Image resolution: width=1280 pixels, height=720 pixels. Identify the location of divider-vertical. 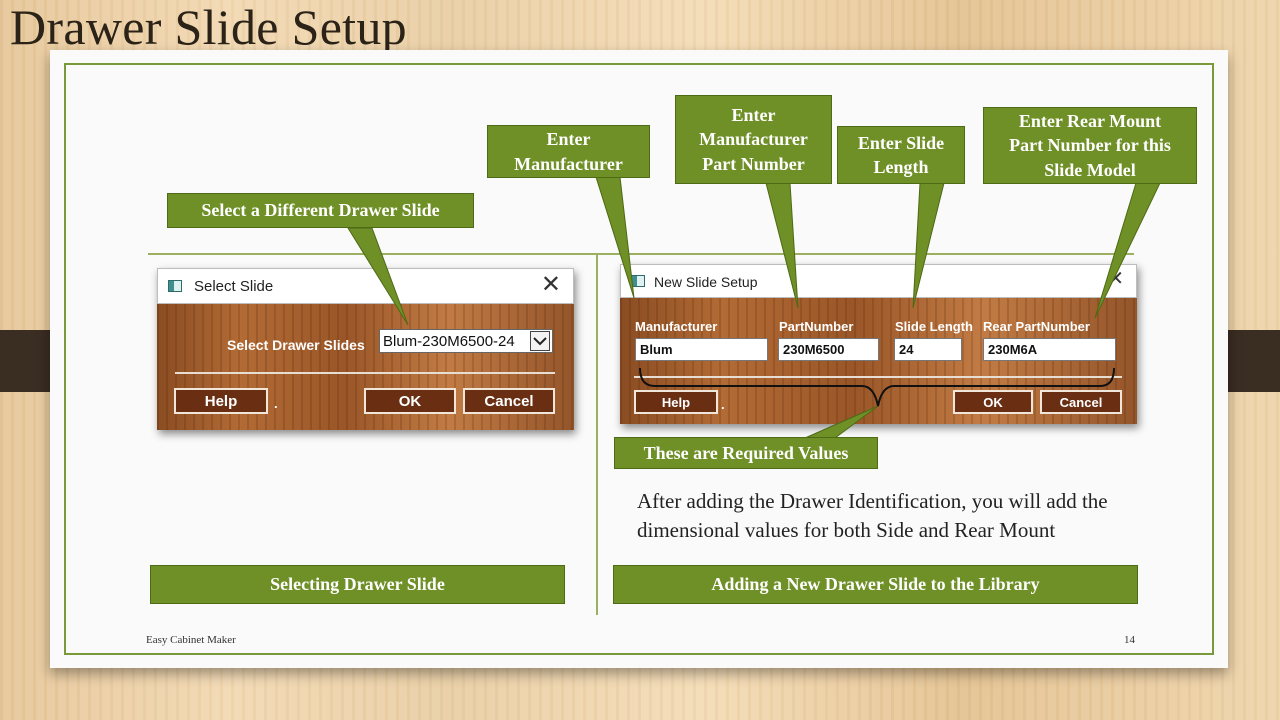
(597, 434).